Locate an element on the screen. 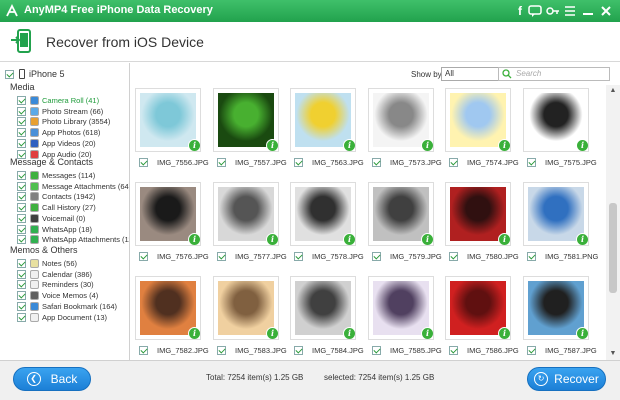 This screenshot has width=620, height=400. sidebar-item: Photo Library (3554) is located at coordinates (63, 121).